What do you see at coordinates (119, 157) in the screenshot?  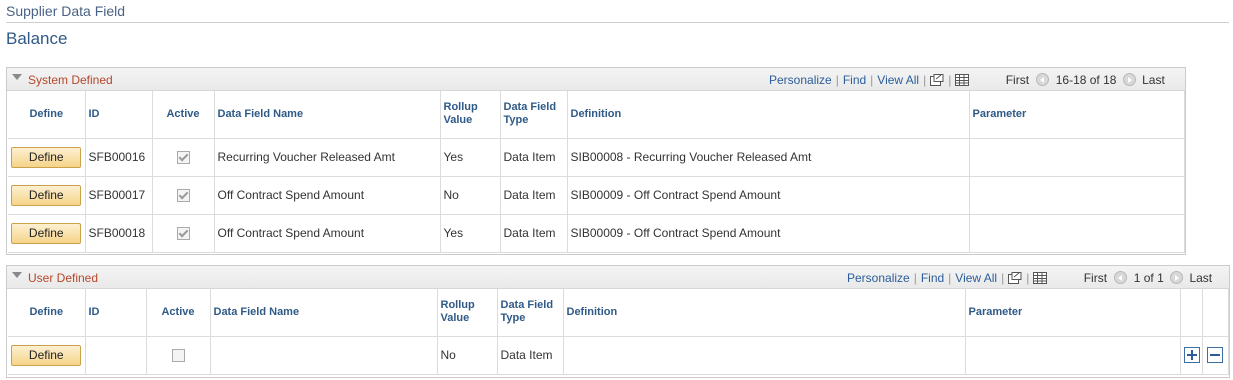 I see `row-id: SFB00016` at bounding box center [119, 157].